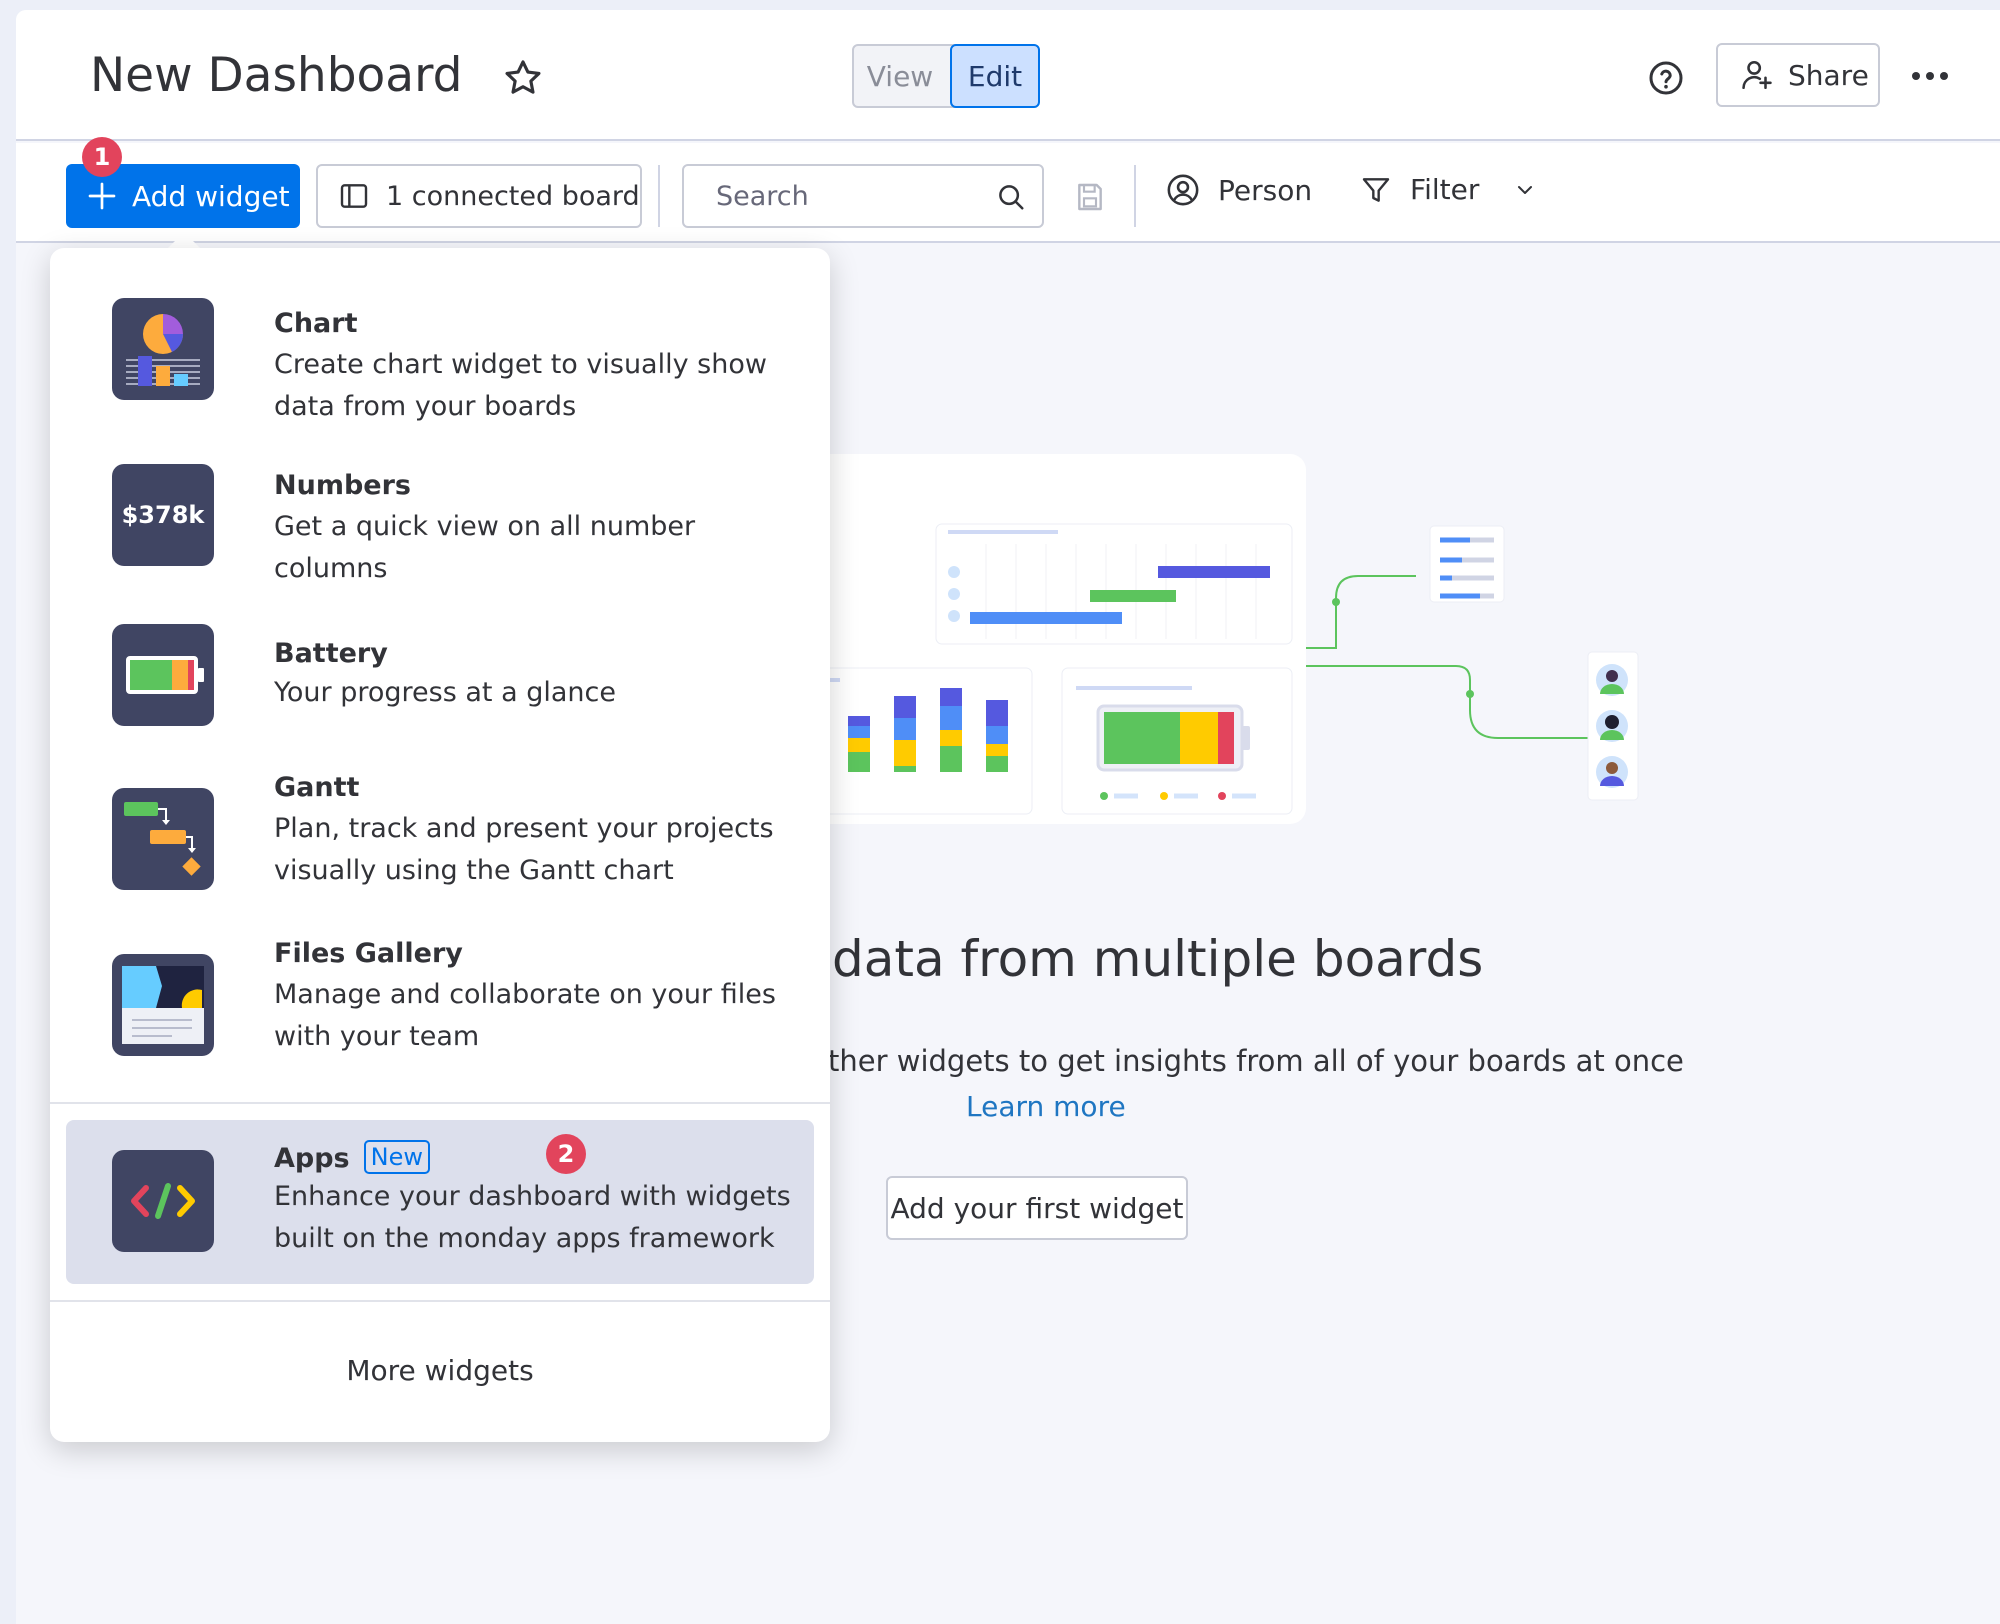 Image resolution: width=2000 pixels, height=1624 pixels. I want to click on new-badge: New, so click(396, 1157).